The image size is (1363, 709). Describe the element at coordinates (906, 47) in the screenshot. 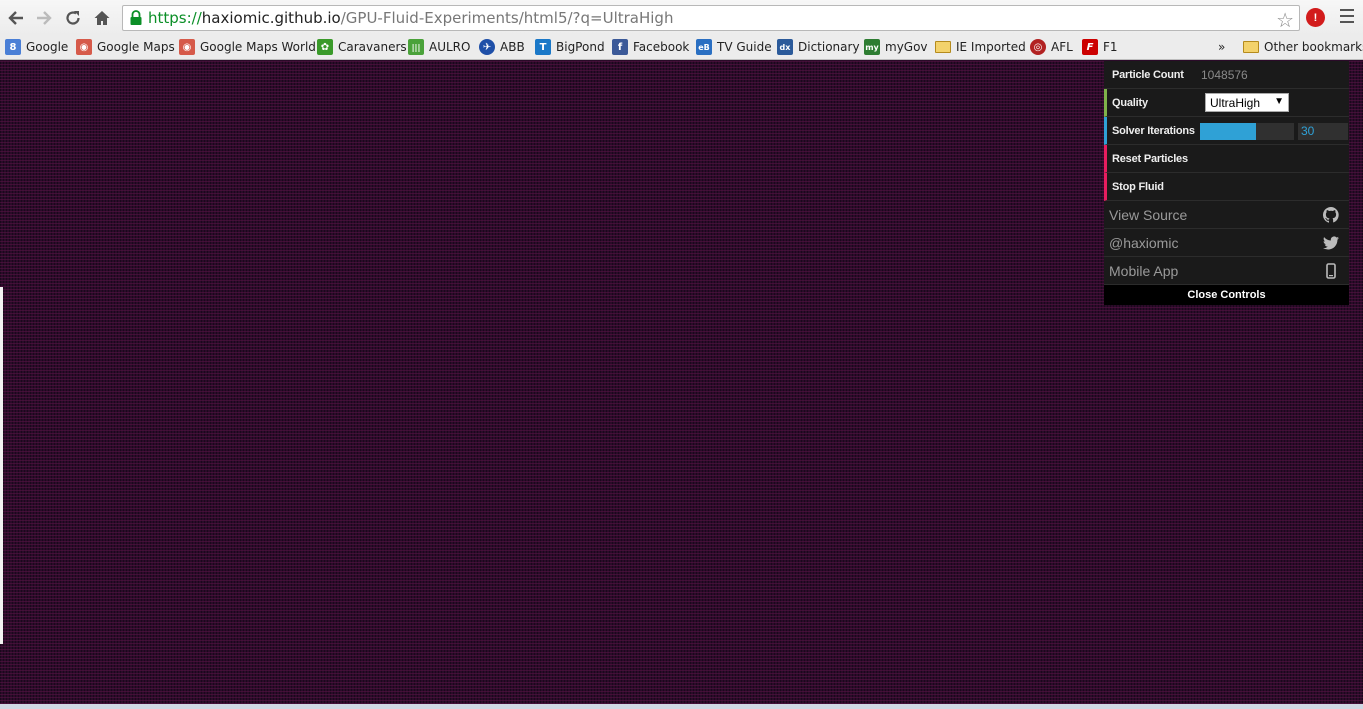

I see `bookmark-label: myGov` at that location.